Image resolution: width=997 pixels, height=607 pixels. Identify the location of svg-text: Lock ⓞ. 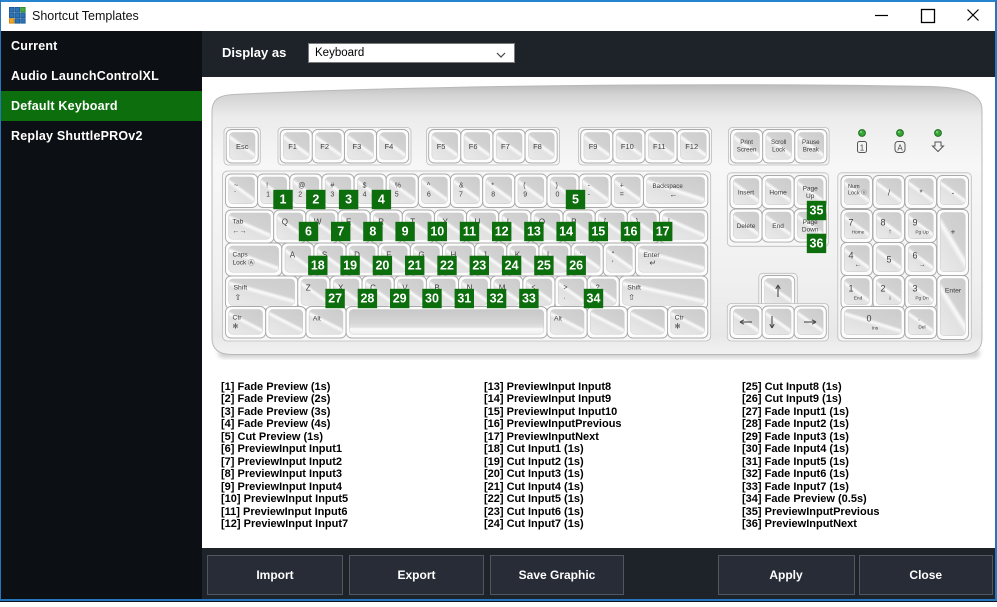
(857, 193).